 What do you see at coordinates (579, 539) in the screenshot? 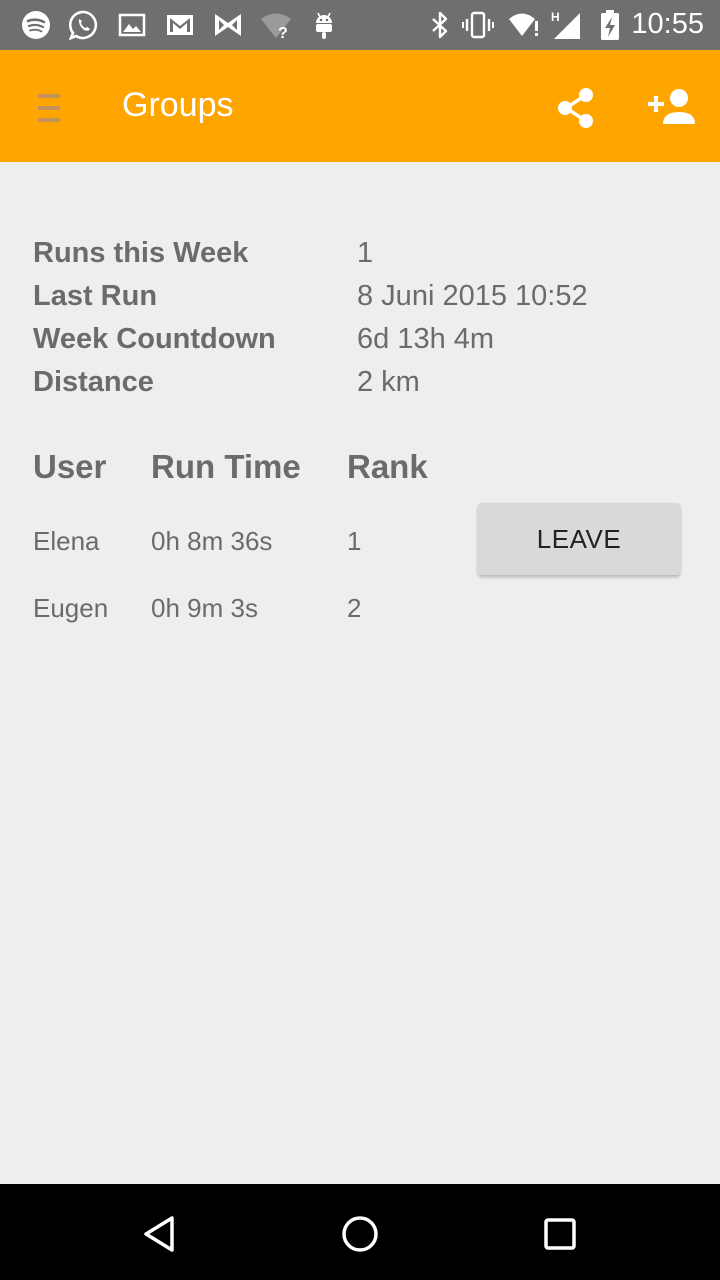
I see `leave-button: LEAVE` at bounding box center [579, 539].